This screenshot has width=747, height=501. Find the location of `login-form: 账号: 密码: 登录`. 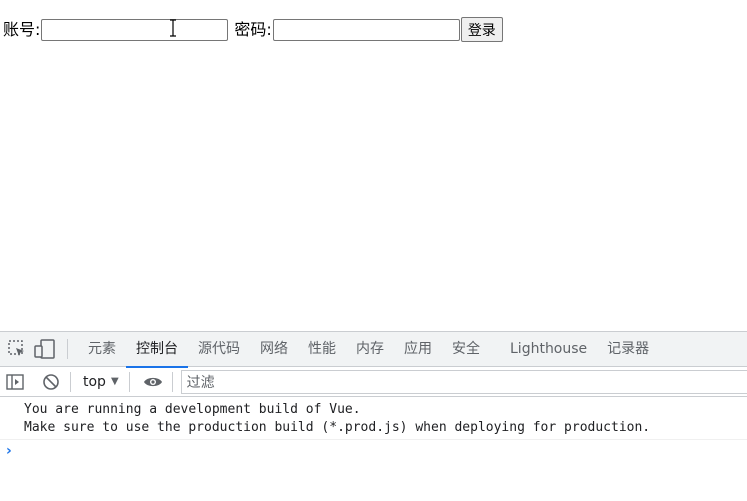

login-form: 账号: 密码: 登录 is located at coordinates (253, 29).